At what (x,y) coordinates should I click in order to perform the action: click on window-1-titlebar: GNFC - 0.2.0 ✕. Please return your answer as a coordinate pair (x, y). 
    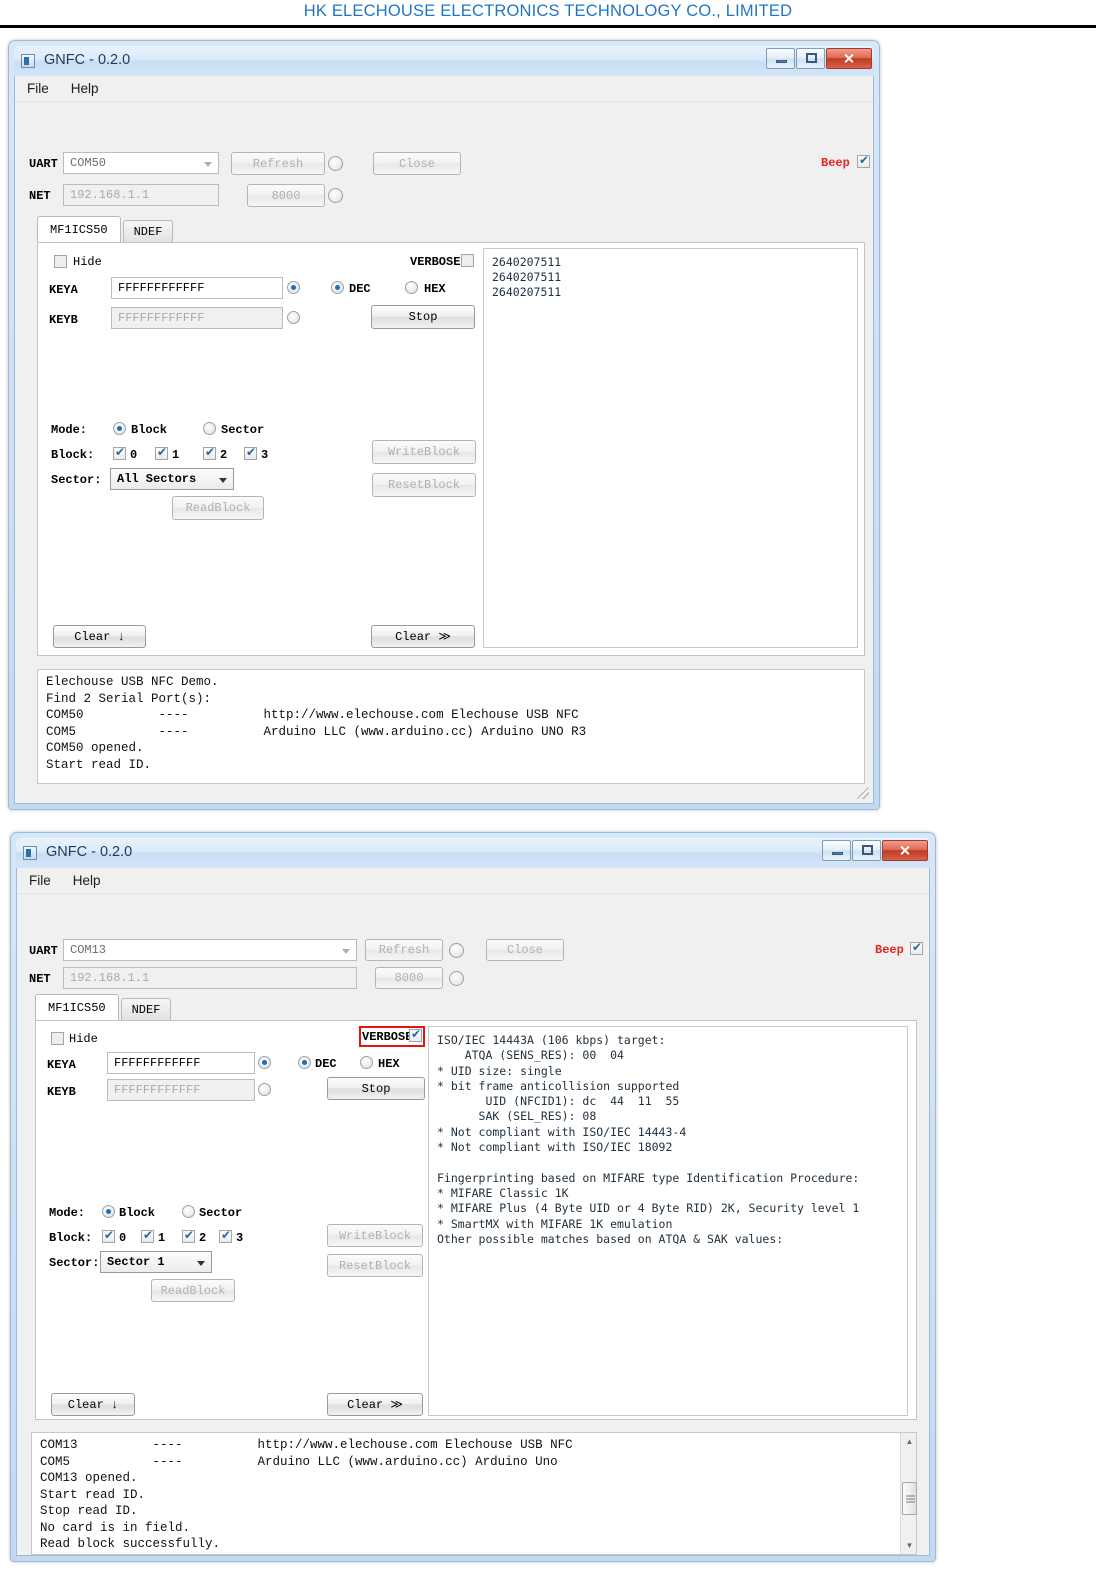
    Looking at the image, I should click on (444, 61).